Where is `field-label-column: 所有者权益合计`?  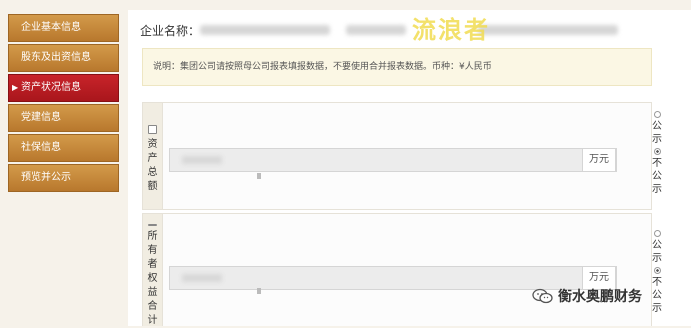
field-label-column: 所有者权益合计 is located at coordinates (153, 270).